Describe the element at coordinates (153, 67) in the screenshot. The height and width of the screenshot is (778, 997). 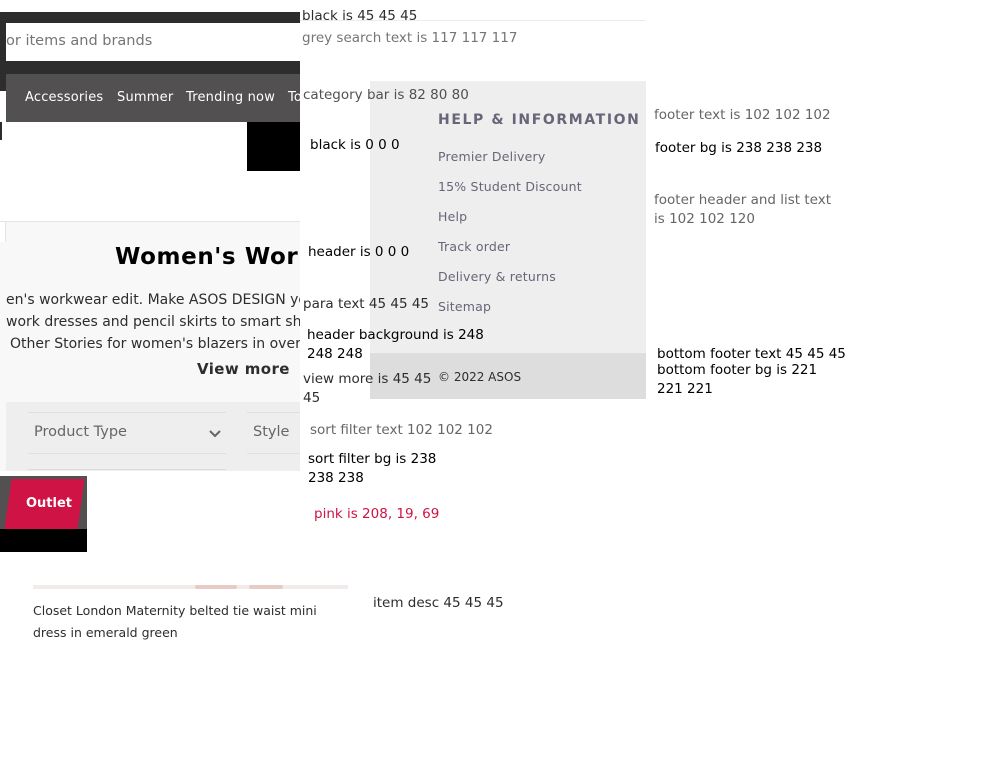
I see `search-bottom-bar` at that location.